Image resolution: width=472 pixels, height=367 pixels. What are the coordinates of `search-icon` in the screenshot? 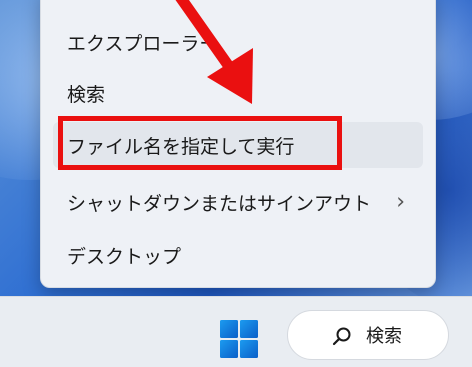 It's located at (341, 336).